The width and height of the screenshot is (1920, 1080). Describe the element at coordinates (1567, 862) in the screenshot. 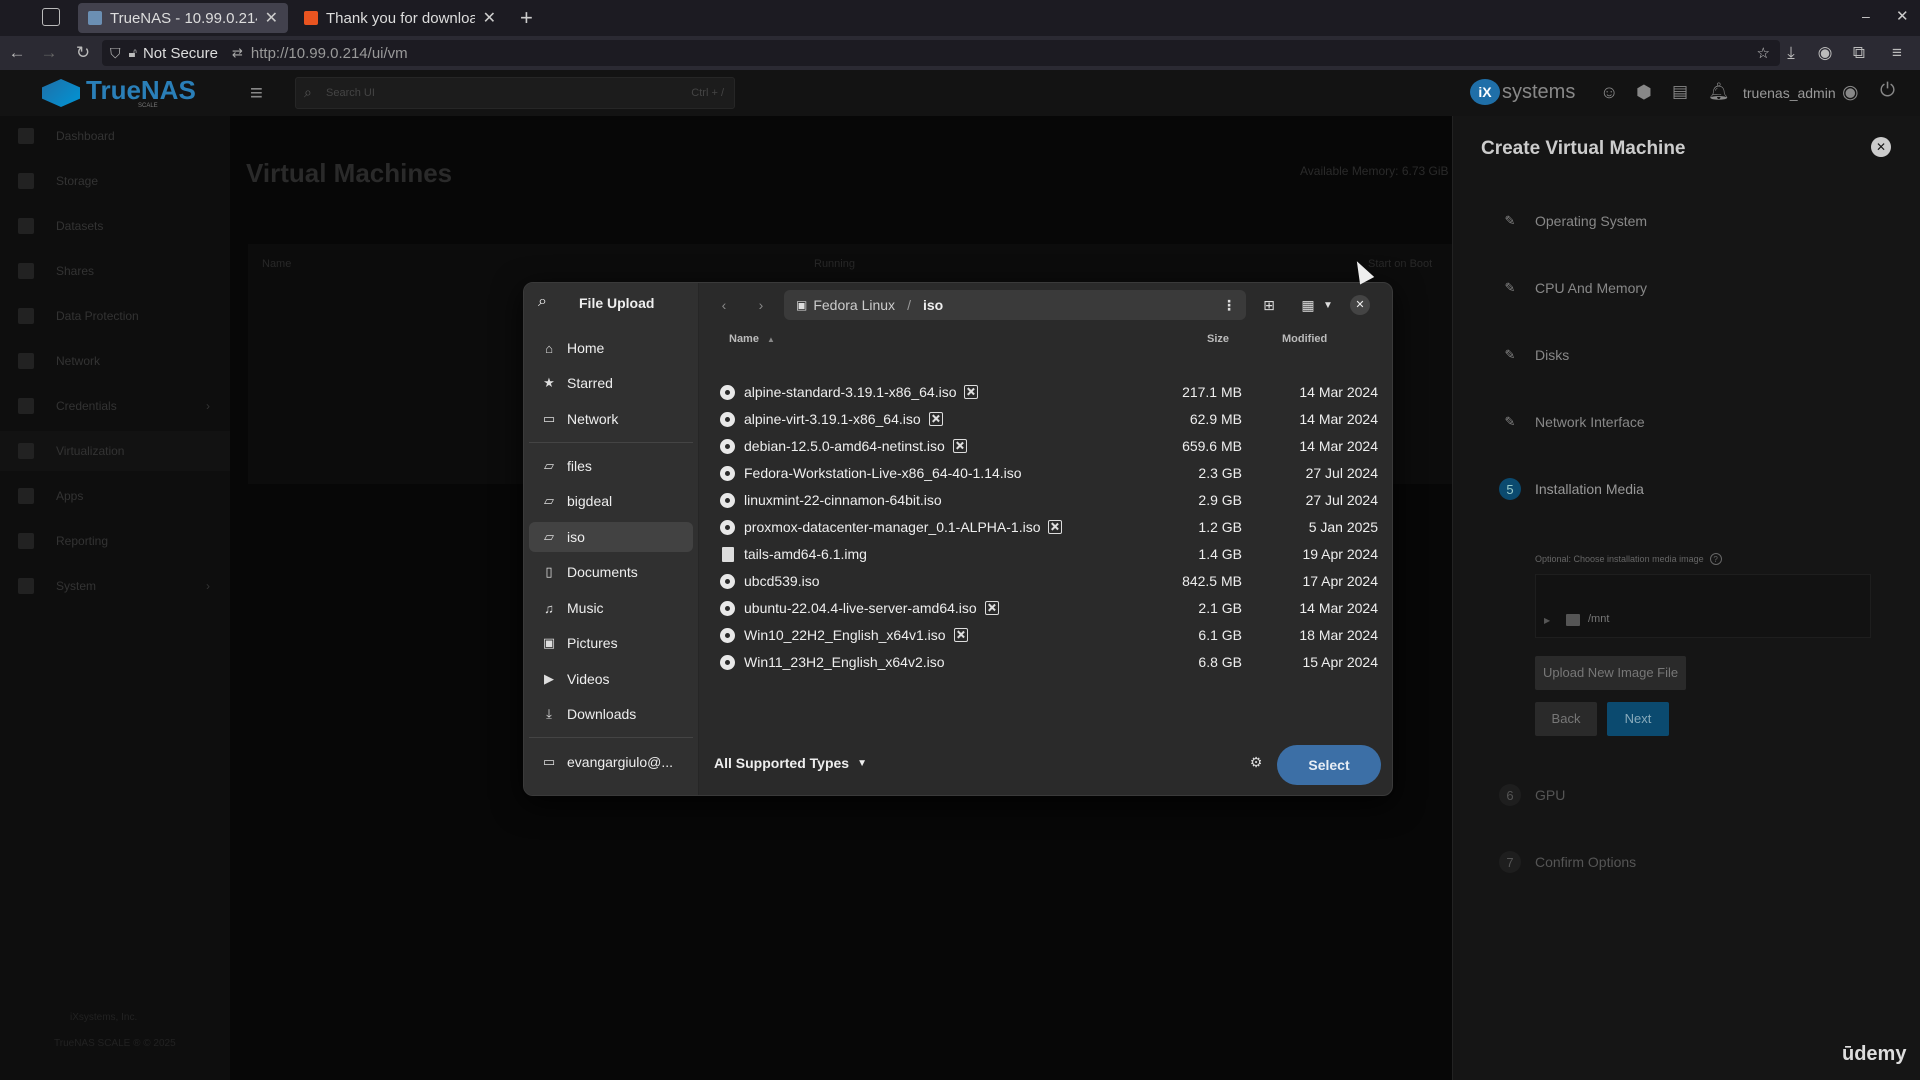

I see `step-confirm-options: 7 Confirm Options` at that location.